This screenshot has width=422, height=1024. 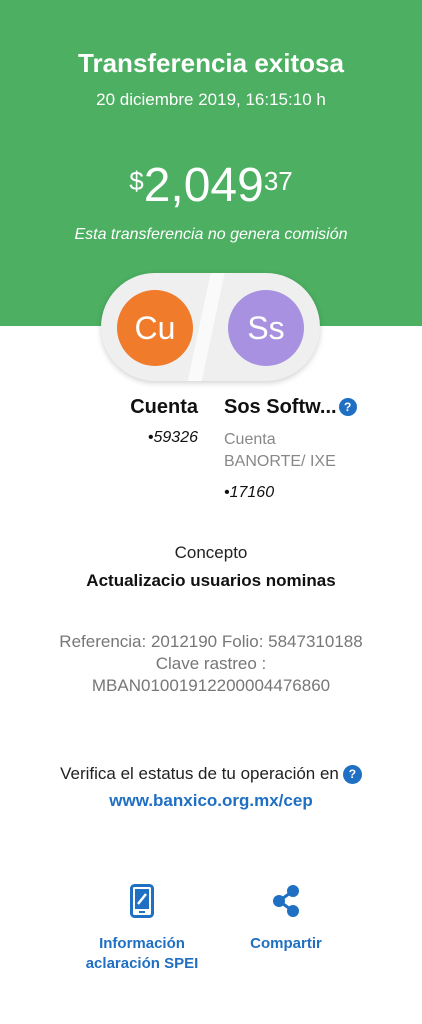 What do you see at coordinates (250, 439) in the screenshot?
I see `destination-account-type: Cuenta` at bounding box center [250, 439].